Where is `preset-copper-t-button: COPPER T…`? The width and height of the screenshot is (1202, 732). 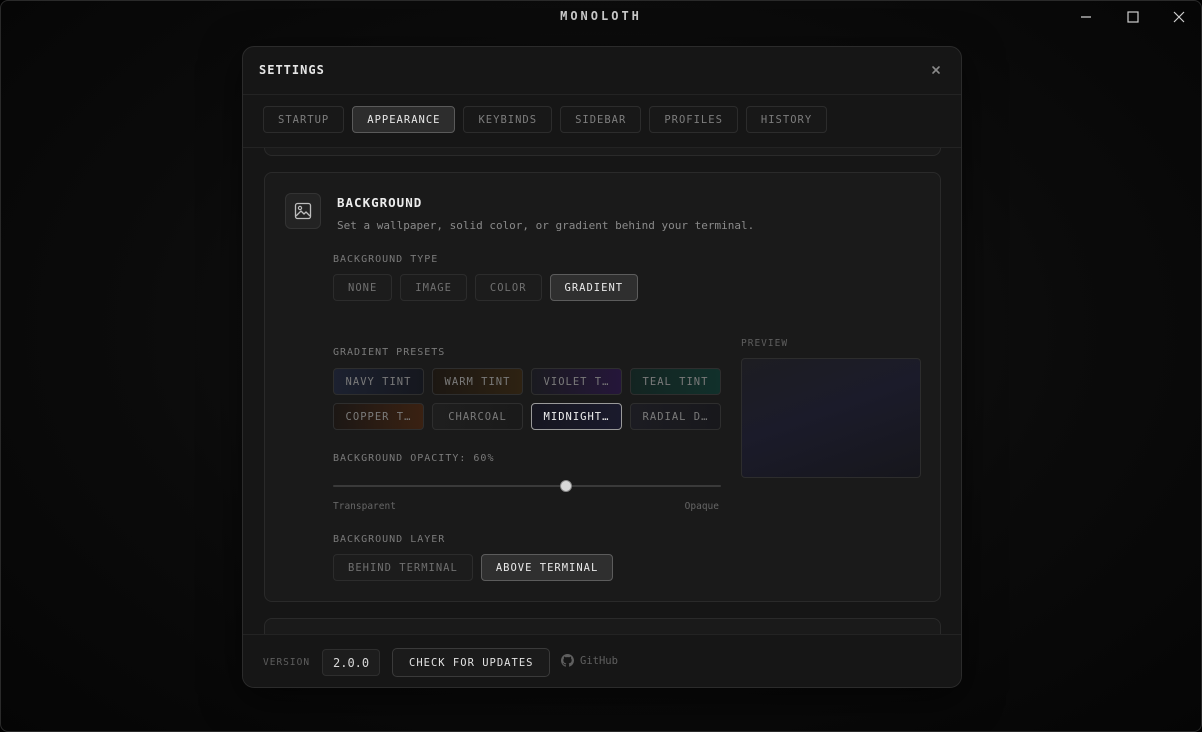 preset-copper-t-button: COPPER T… is located at coordinates (378, 416).